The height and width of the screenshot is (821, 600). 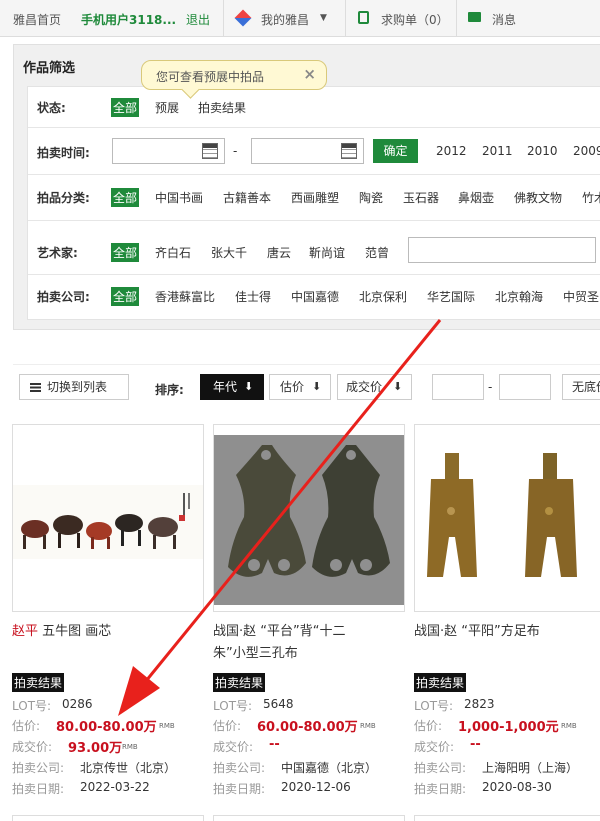 What do you see at coordinates (32, 747) in the screenshot?
I see `price-label: 成交价:` at bounding box center [32, 747].